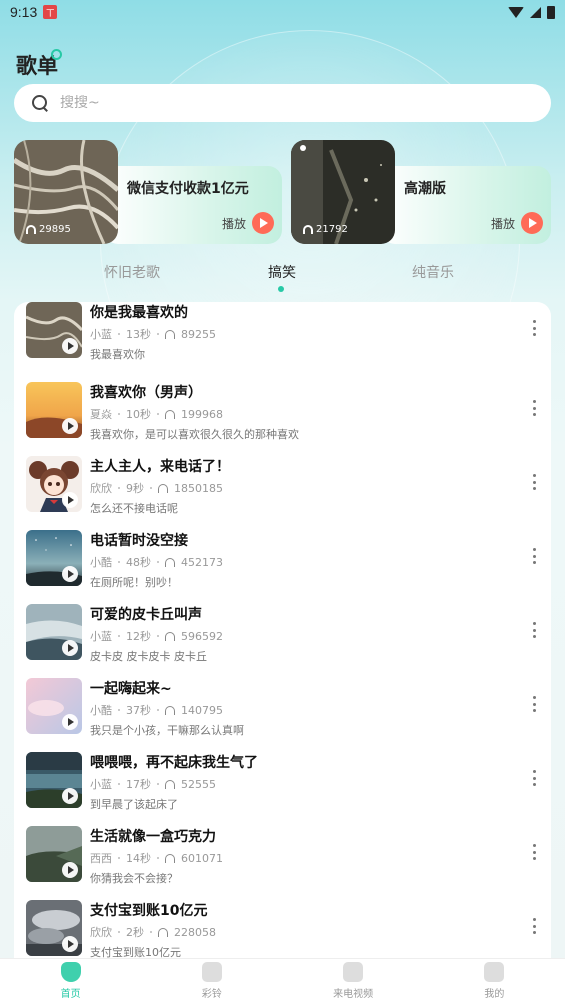 Image resolution: width=565 pixels, height=1004 pixels. Describe the element at coordinates (198, 334) in the screenshot. I see `play-count: 89255` at that location.